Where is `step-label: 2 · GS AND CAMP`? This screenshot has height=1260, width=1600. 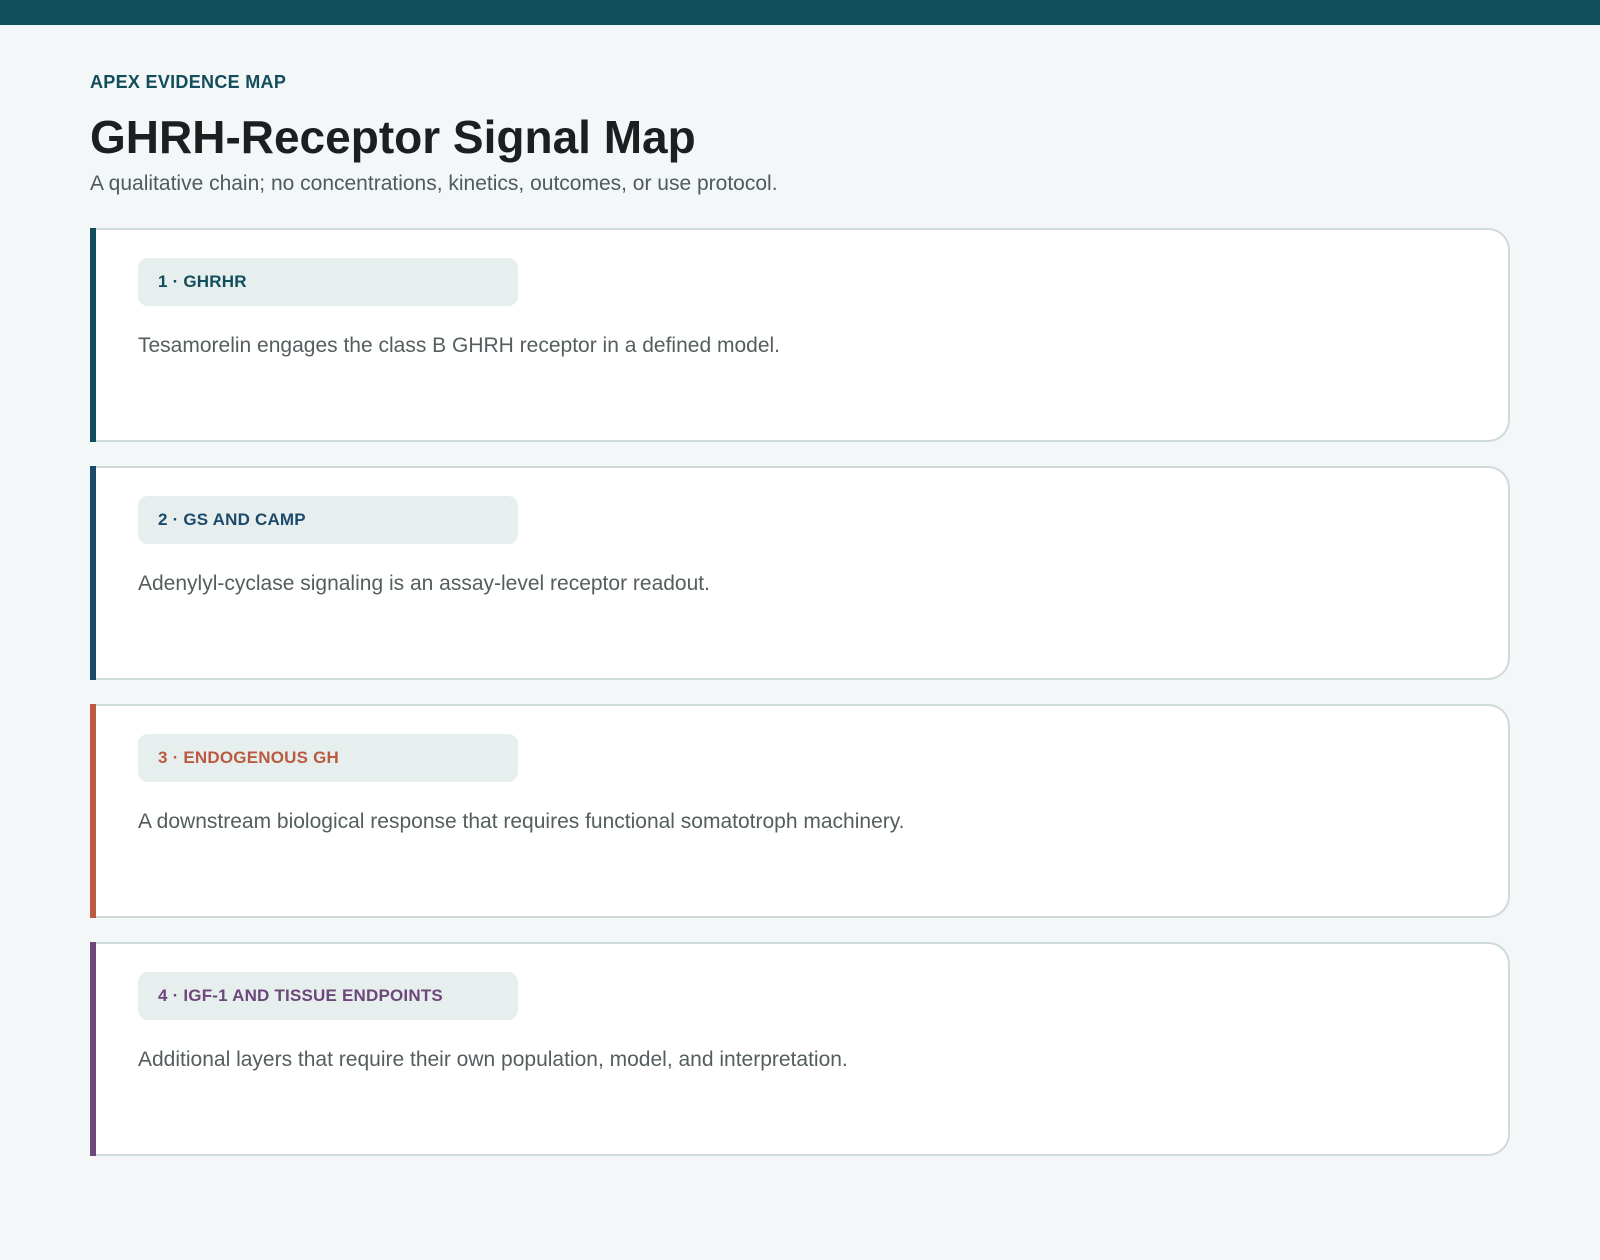 step-label: 2 · GS AND CAMP is located at coordinates (328, 520).